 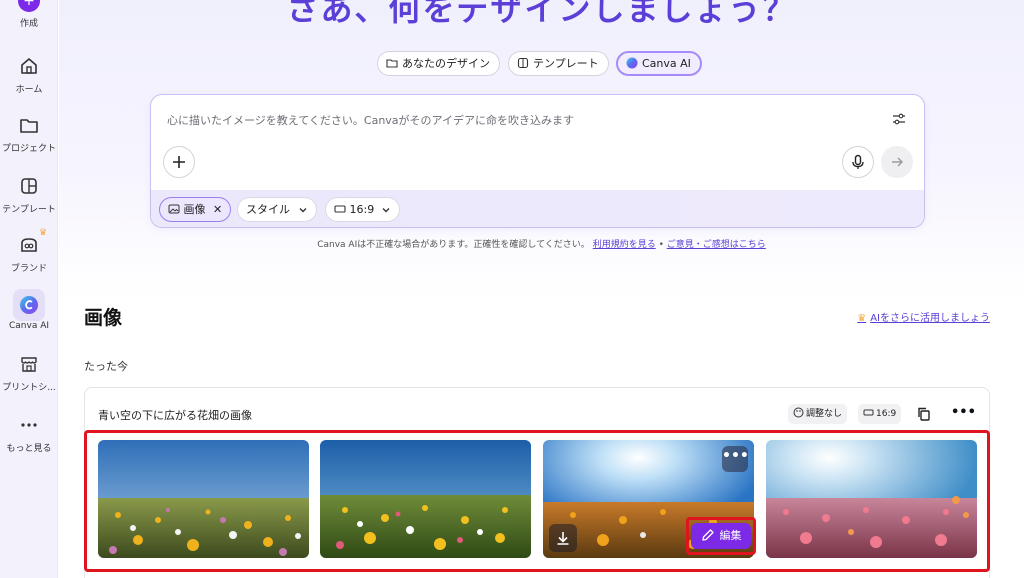 I want to click on add-button, so click(x=179, y=162).